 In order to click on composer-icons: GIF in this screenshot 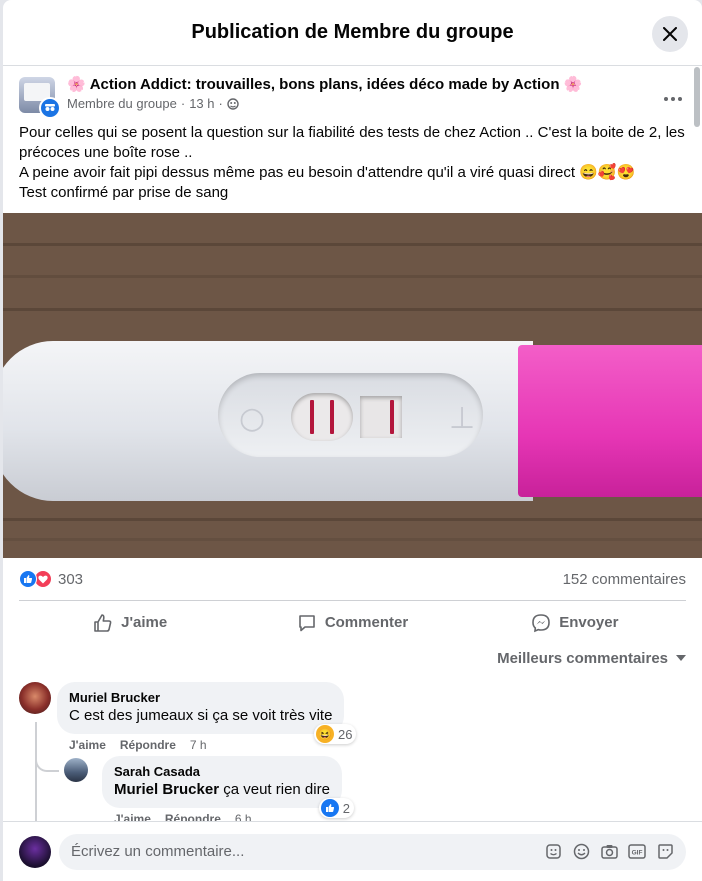, I will do `click(609, 852)`.